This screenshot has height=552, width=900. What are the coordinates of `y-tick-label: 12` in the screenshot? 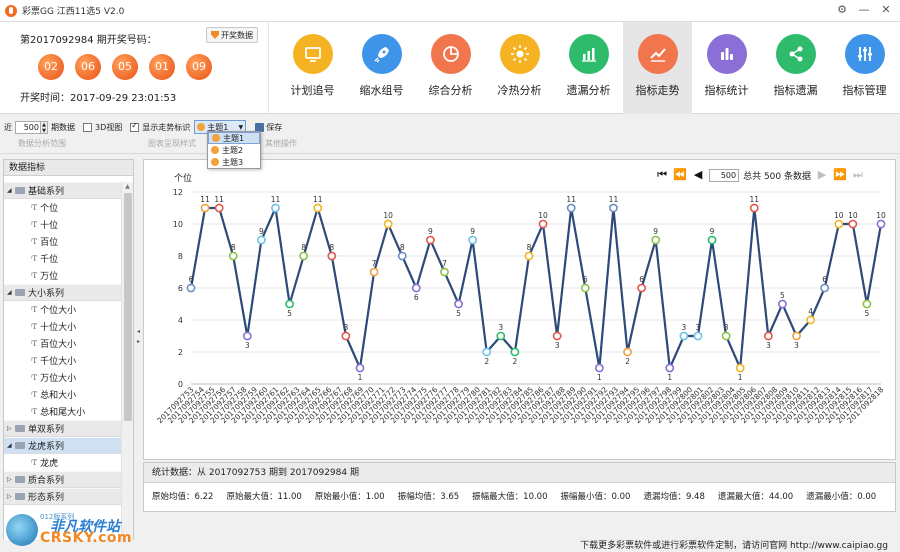 It's located at (178, 192).